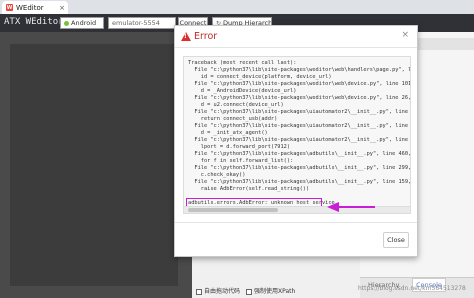 The image size is (474, 298). What do you see at coordinates (233, 210) in the screenshot?
I see `scrollbar-thumb` at bounding box center [233, 210].